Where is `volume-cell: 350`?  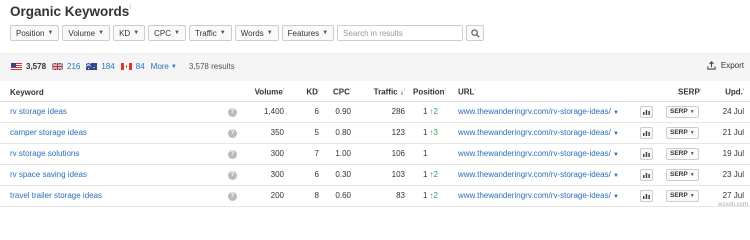 volume-cell: 350 is located at coordinates (271, 133).